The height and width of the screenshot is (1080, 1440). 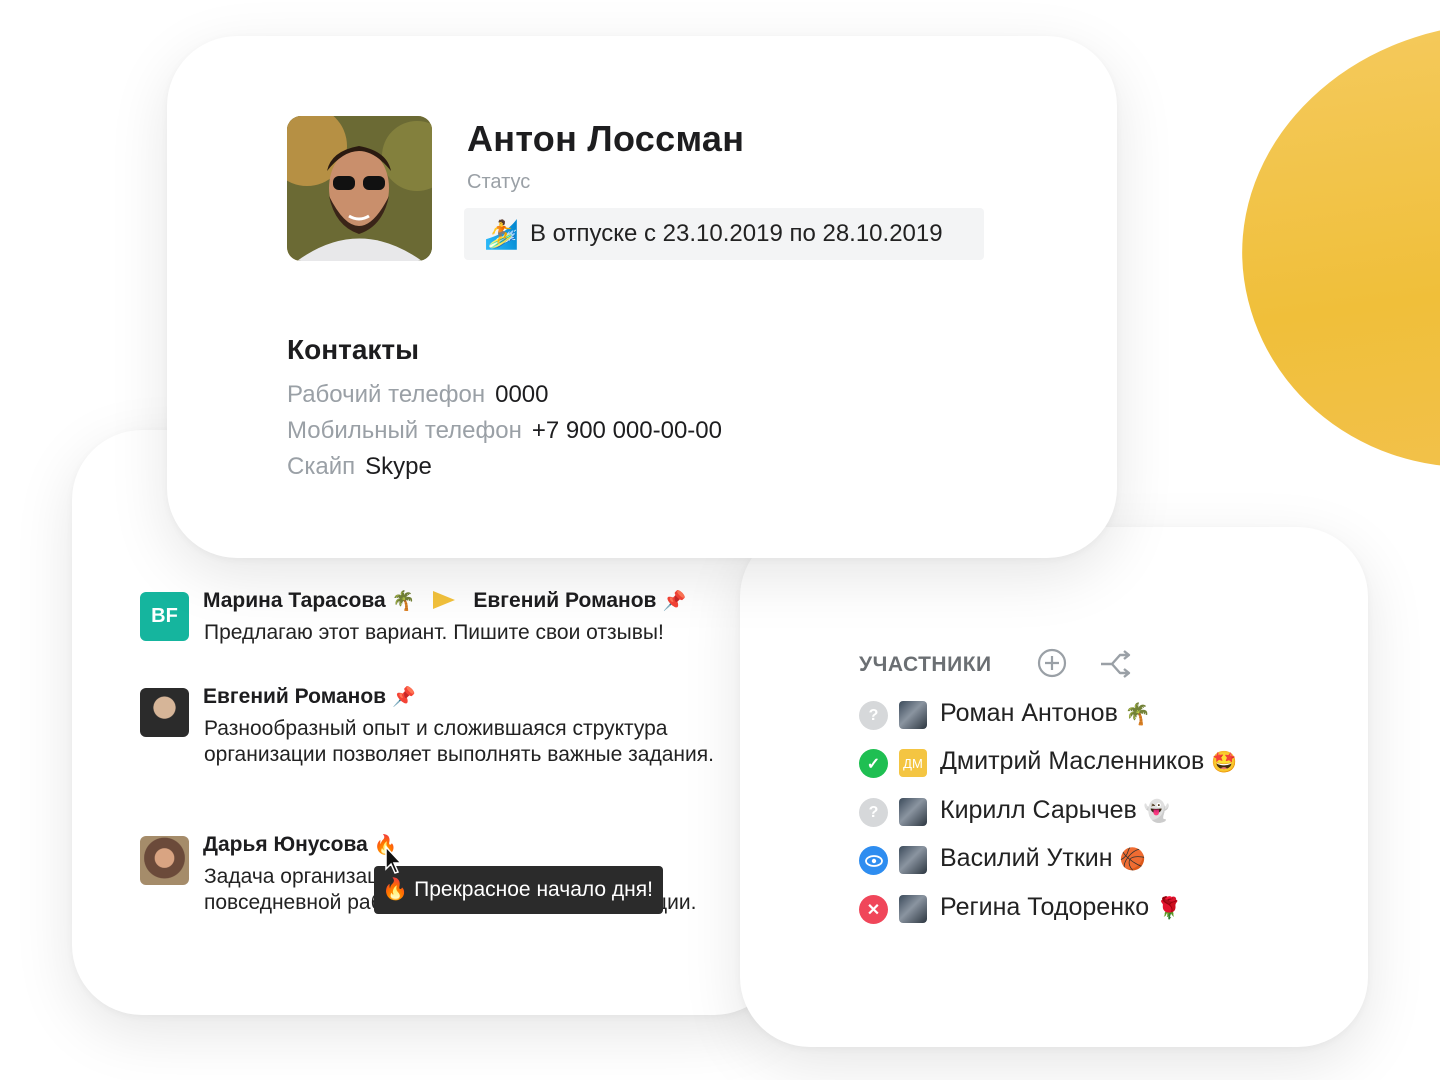 What do you see at coordinates (499, 182) in the screenshot?
I see `status-label: Статус` at bounding box center [499, 182].